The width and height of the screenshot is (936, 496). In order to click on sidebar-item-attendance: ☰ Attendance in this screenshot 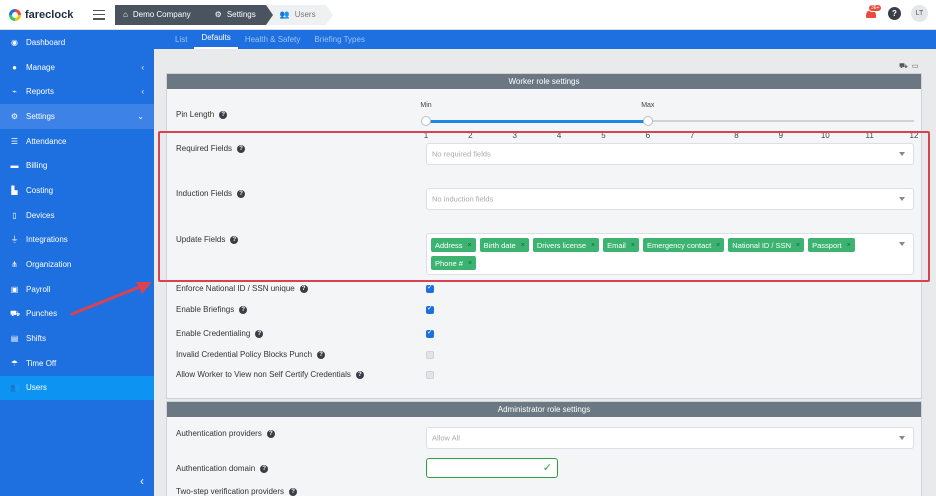, I will do `click(77, 141)`.